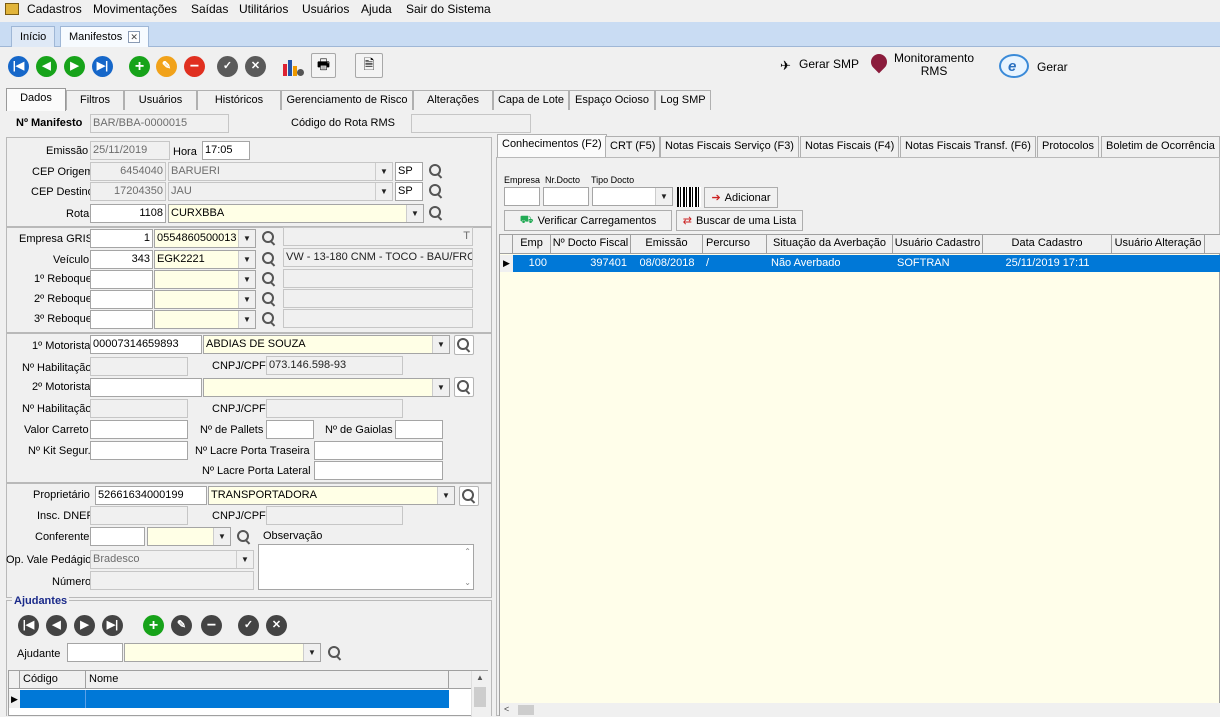 This screenshot has height=717, width=1220. What do you see at coordinates (160, 100) in the screenshot?
I see `tab-usuarios: Usuários` at bounding box center [160, 100].